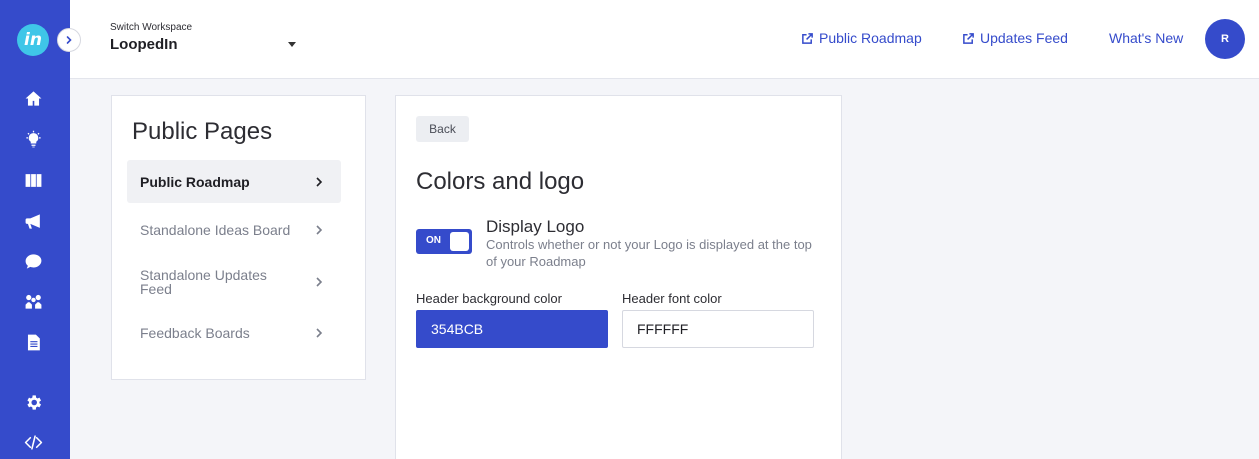  I want to click on public-roadmap-link: Public Roadmap, so click(861, 38).